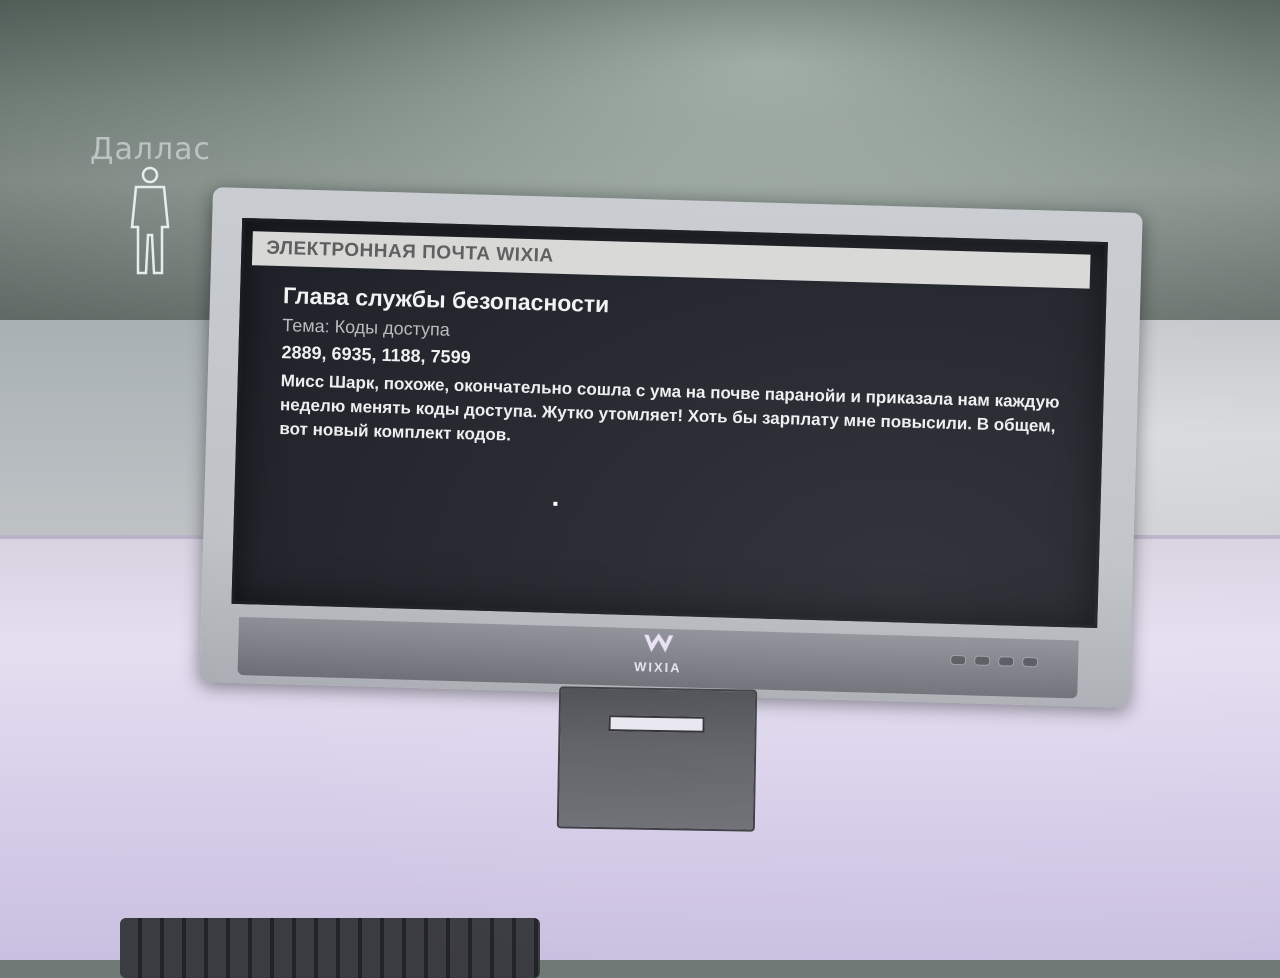 This screenshot has height=978, width=1280. What do you see at coordinates (330, 948) in the screenshot?
I see `keyboard` at bounding box center [330, 948].